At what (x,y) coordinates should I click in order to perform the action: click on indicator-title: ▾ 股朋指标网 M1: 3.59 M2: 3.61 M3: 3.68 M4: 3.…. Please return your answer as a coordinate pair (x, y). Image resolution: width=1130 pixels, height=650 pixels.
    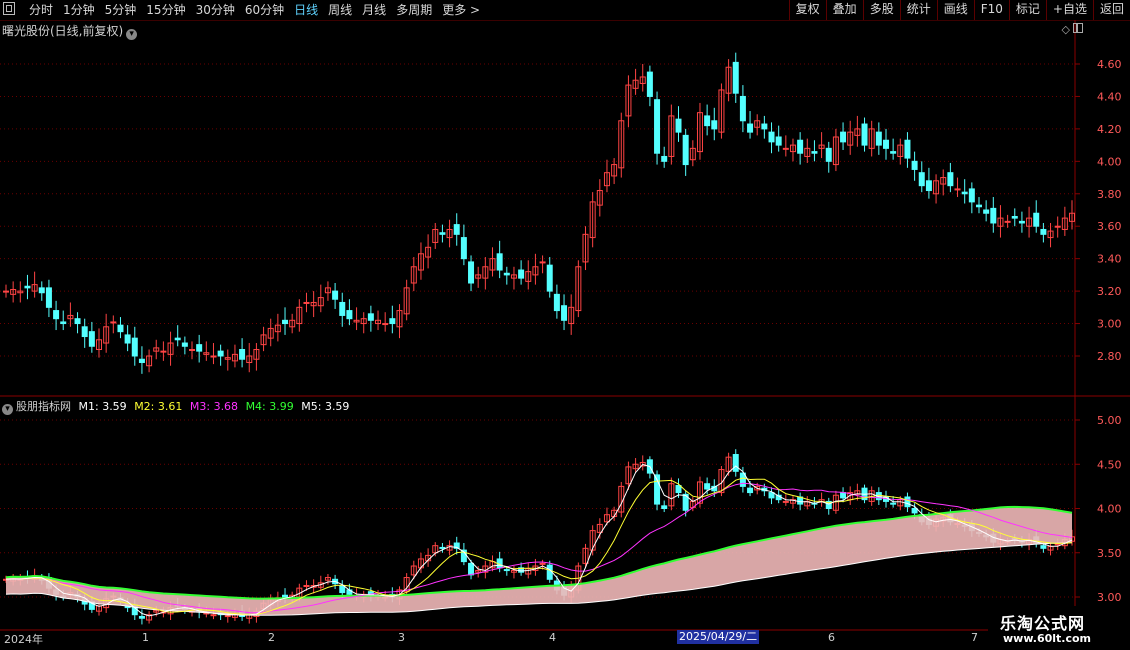
    Looking at the image, I should click on (175, 406).